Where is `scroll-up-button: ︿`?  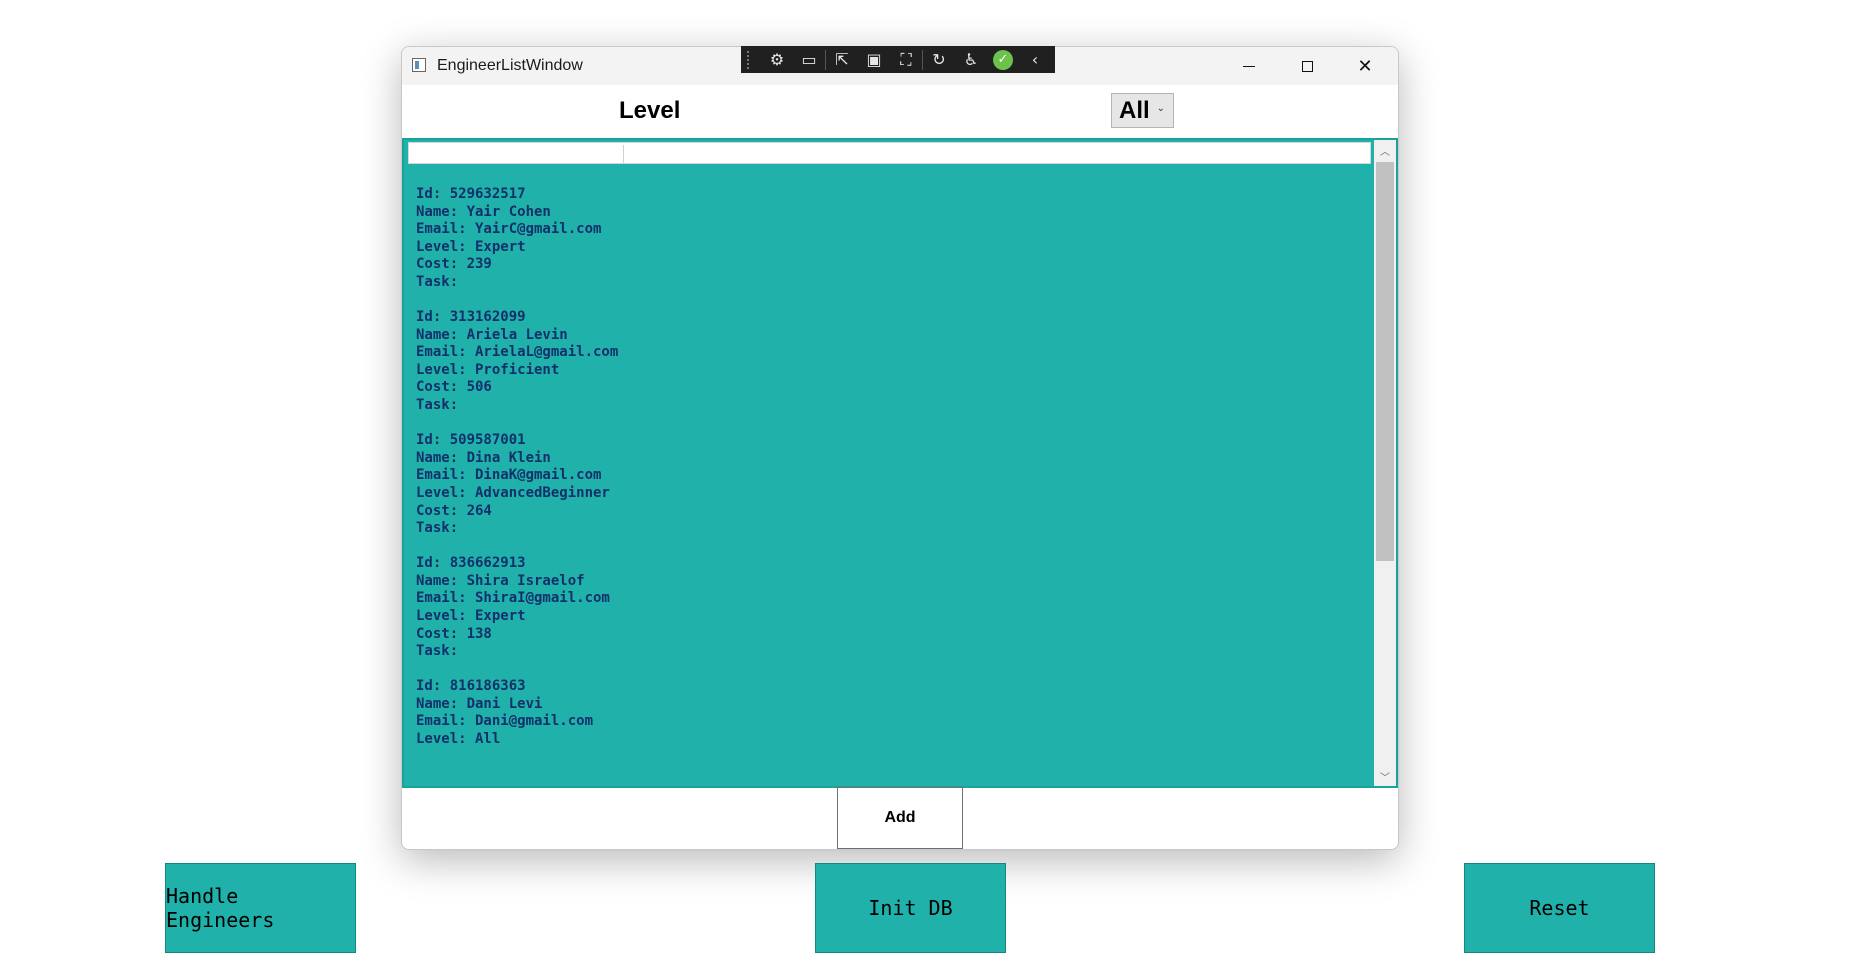 scroll-up-button: ︿ is located at coordinates (1385, 150).